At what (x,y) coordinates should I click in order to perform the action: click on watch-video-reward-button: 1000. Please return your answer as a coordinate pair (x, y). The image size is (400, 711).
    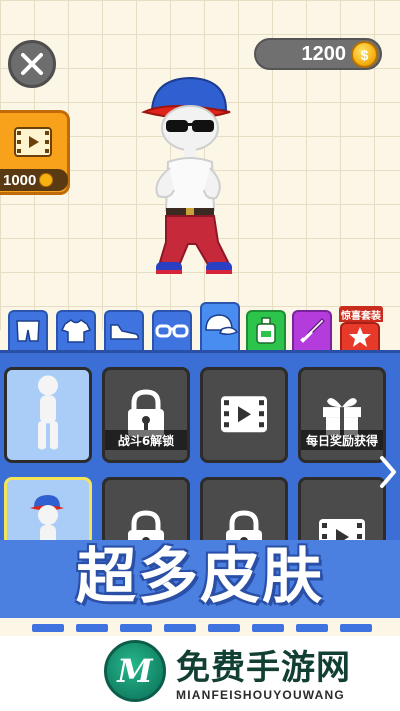
    Looking at the image, I should click on (35, 152).